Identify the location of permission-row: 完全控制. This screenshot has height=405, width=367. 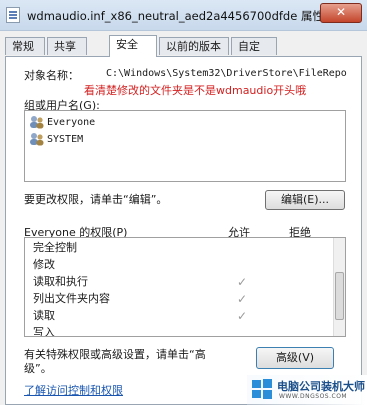
(55, 248).